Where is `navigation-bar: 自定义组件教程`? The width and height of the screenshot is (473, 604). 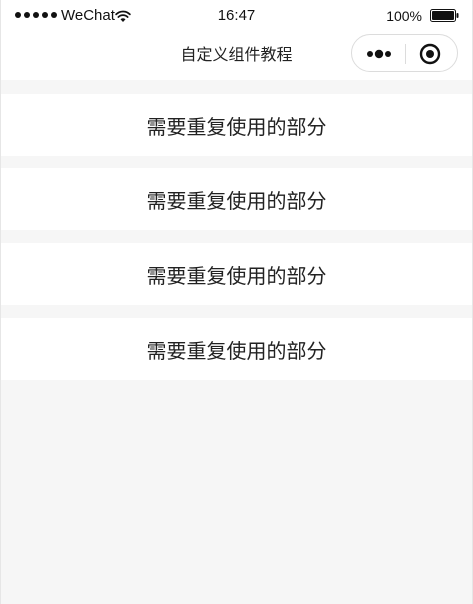 navigation-bar: 自定义组件教程 is located at coordinates (236, 56).